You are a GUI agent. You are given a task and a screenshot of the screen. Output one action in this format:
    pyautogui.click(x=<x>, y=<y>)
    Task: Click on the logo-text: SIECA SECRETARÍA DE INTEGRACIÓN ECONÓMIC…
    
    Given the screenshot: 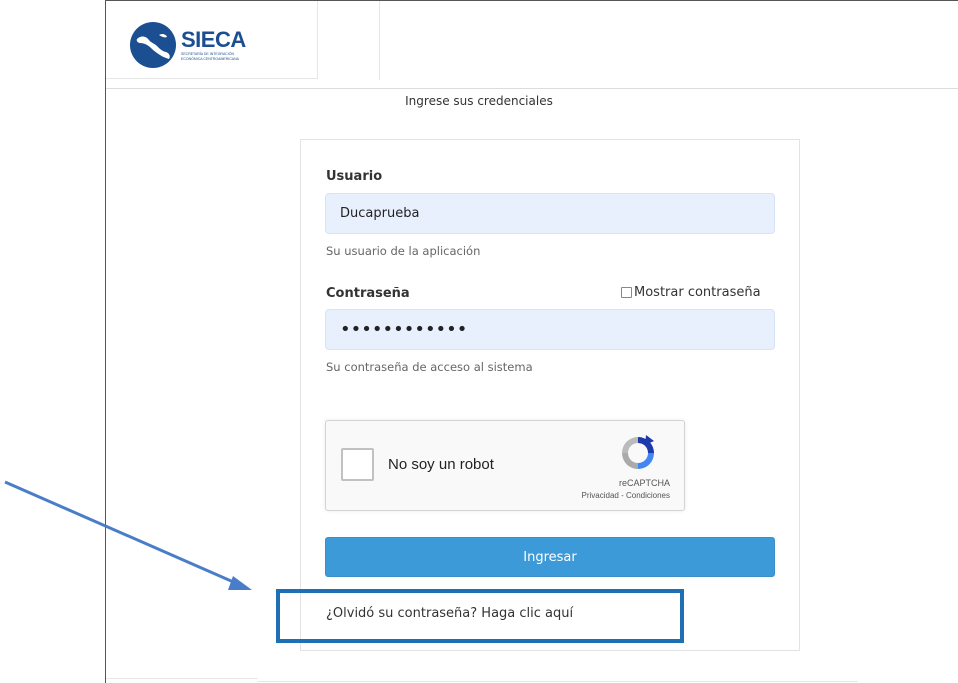 What is the action you would take?
    pyautogui.click(x=213, y=44)
    